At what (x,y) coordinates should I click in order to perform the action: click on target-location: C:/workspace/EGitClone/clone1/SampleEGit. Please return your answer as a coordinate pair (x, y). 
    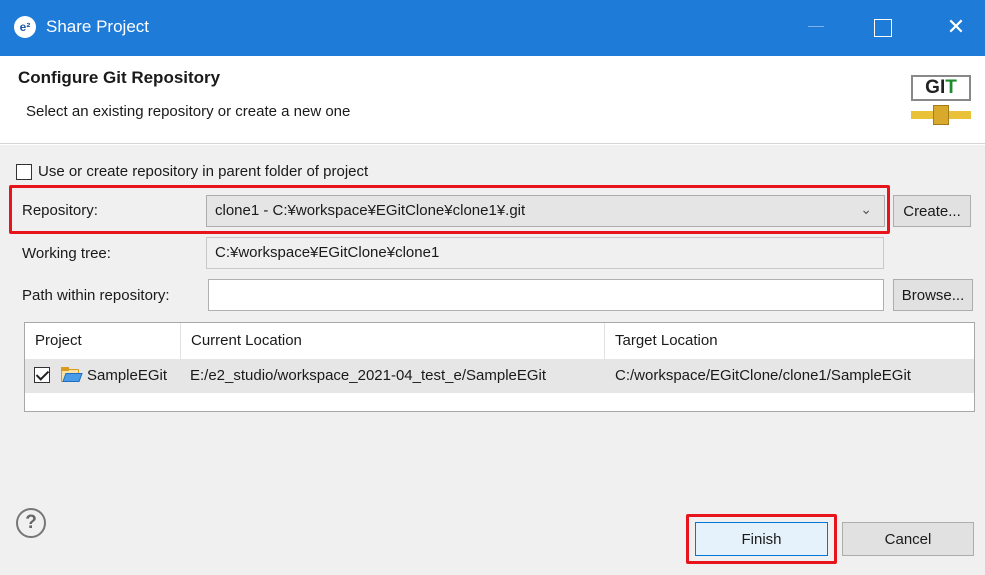
    Looking at the image, I should click on (763, 375).